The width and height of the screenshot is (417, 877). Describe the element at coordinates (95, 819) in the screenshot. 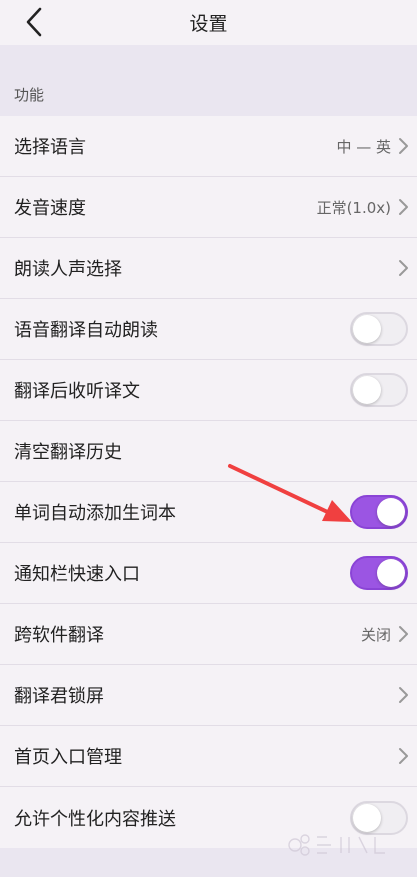

I see `row-label: 允许个性化内容推送` at that location.